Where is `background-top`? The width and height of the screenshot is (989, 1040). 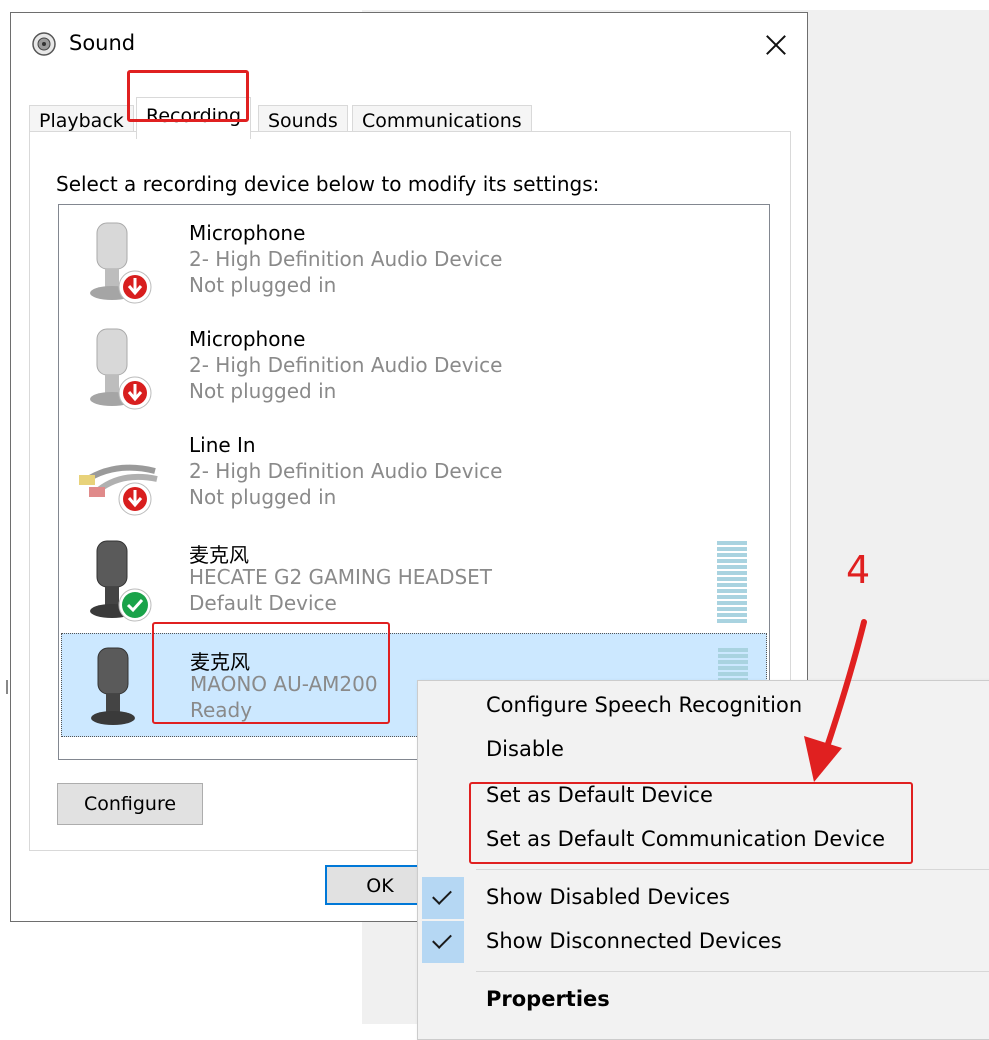
background-top is located at coordinates (675, 5).